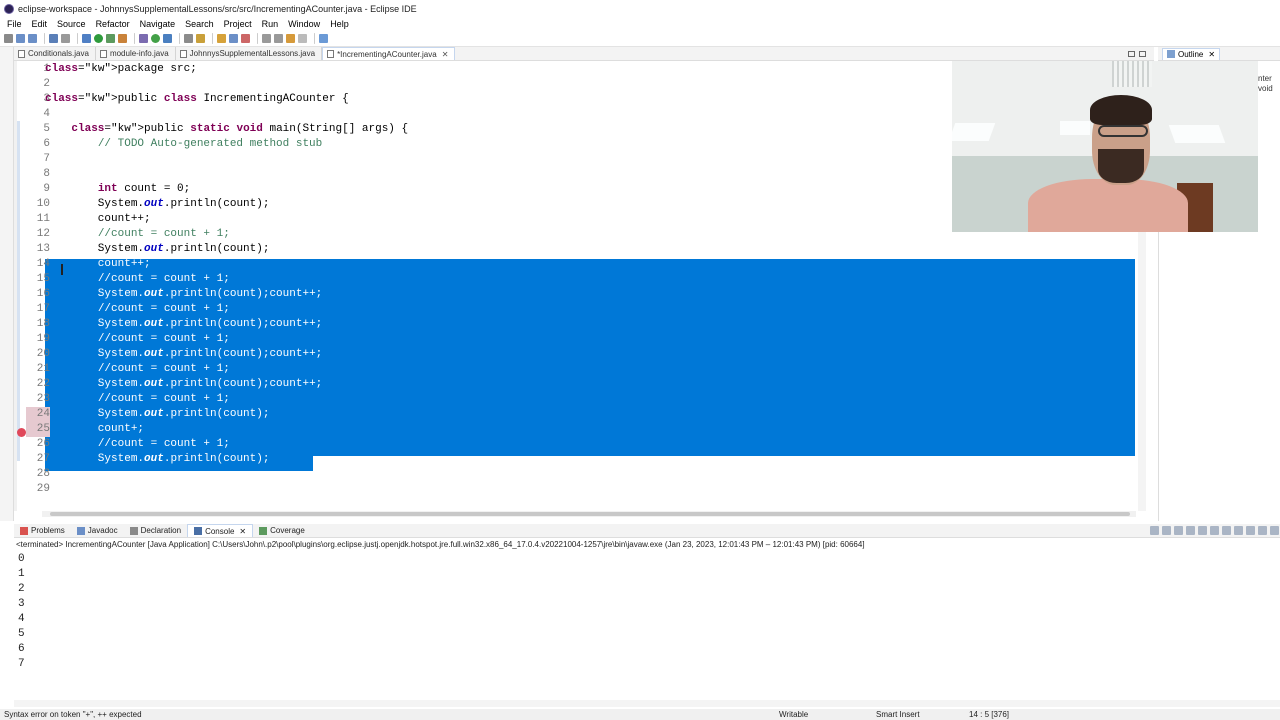 The height and width of the screenshot is (720, 1280). I want to click on java-file-icon, so click(331, 54).